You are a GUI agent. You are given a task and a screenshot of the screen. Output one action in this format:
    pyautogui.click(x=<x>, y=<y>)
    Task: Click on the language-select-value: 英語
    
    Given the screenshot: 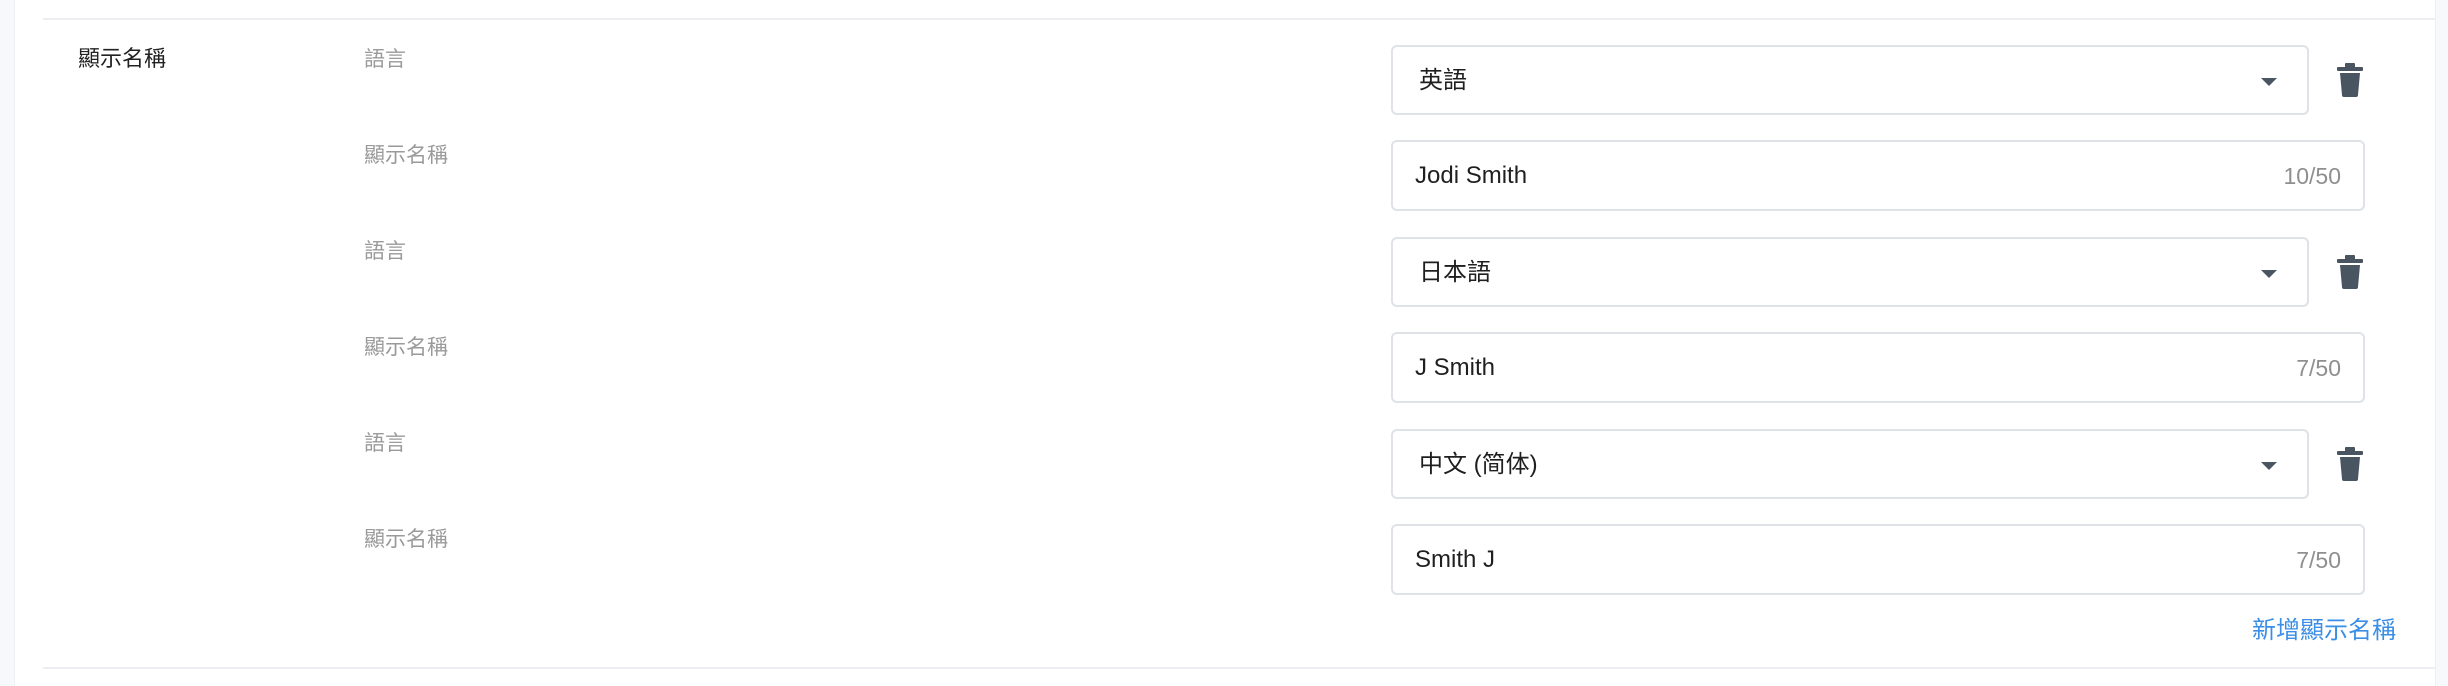 What is the action you would take?
    pyautogui.click(x=1443, y=80)
    